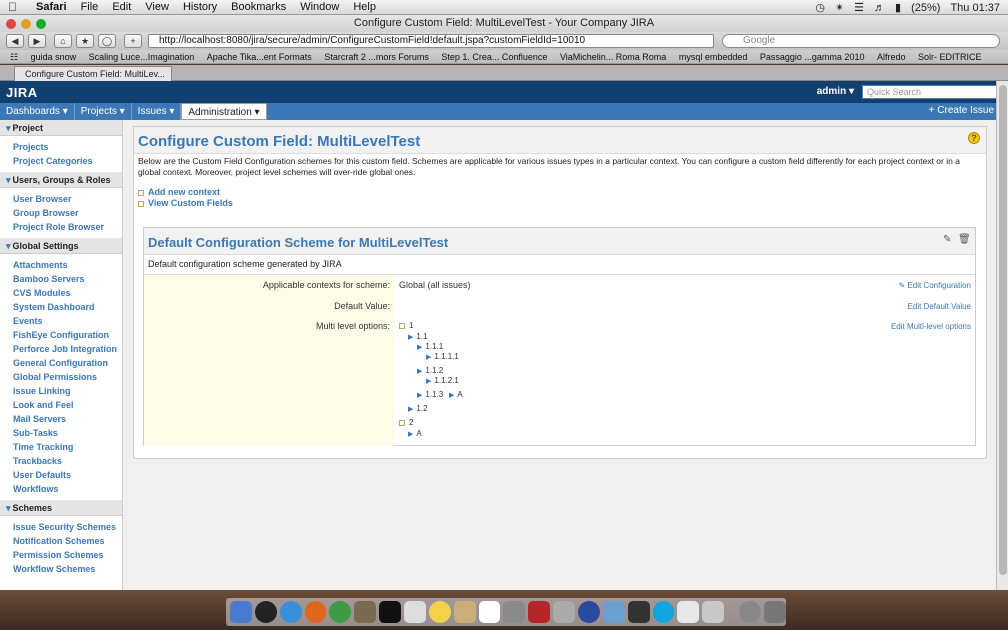  What do you see at coordinates (898, 7) in the screenshot?
I see `battery-icon: ▮` at bounding box center [898, 7].